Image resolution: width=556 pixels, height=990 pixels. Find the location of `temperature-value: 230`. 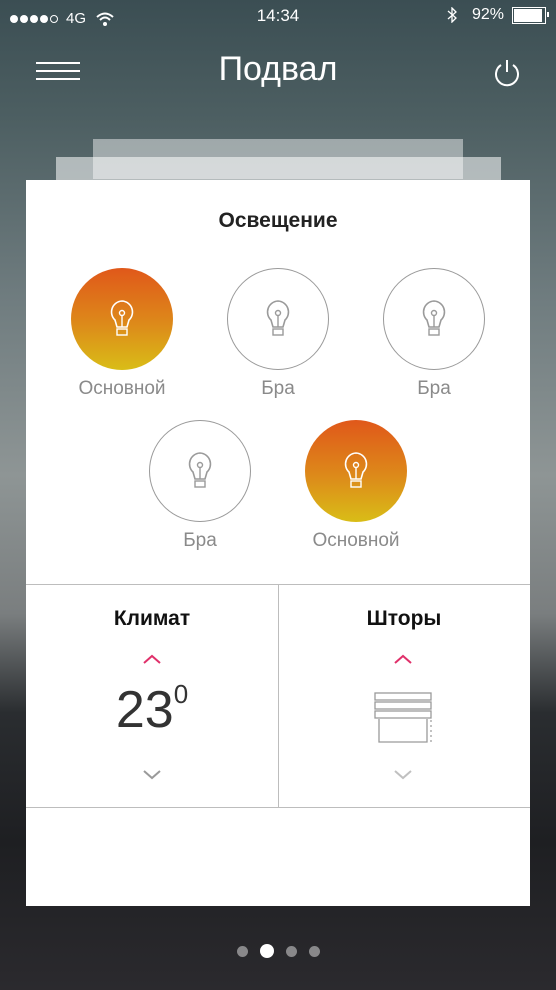

temperature-value: 230 is located at coordinates (152, 709).